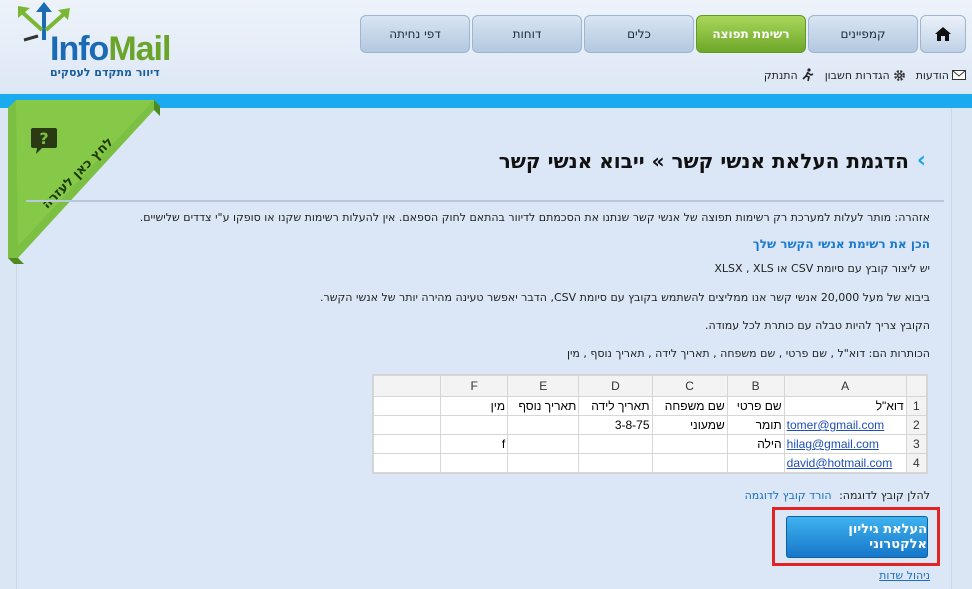 This screenshot has height=589, width=972. Describe the element at coordinates (755, 425) in the screenshot. I see `sheet-cell: תומר` at that location.